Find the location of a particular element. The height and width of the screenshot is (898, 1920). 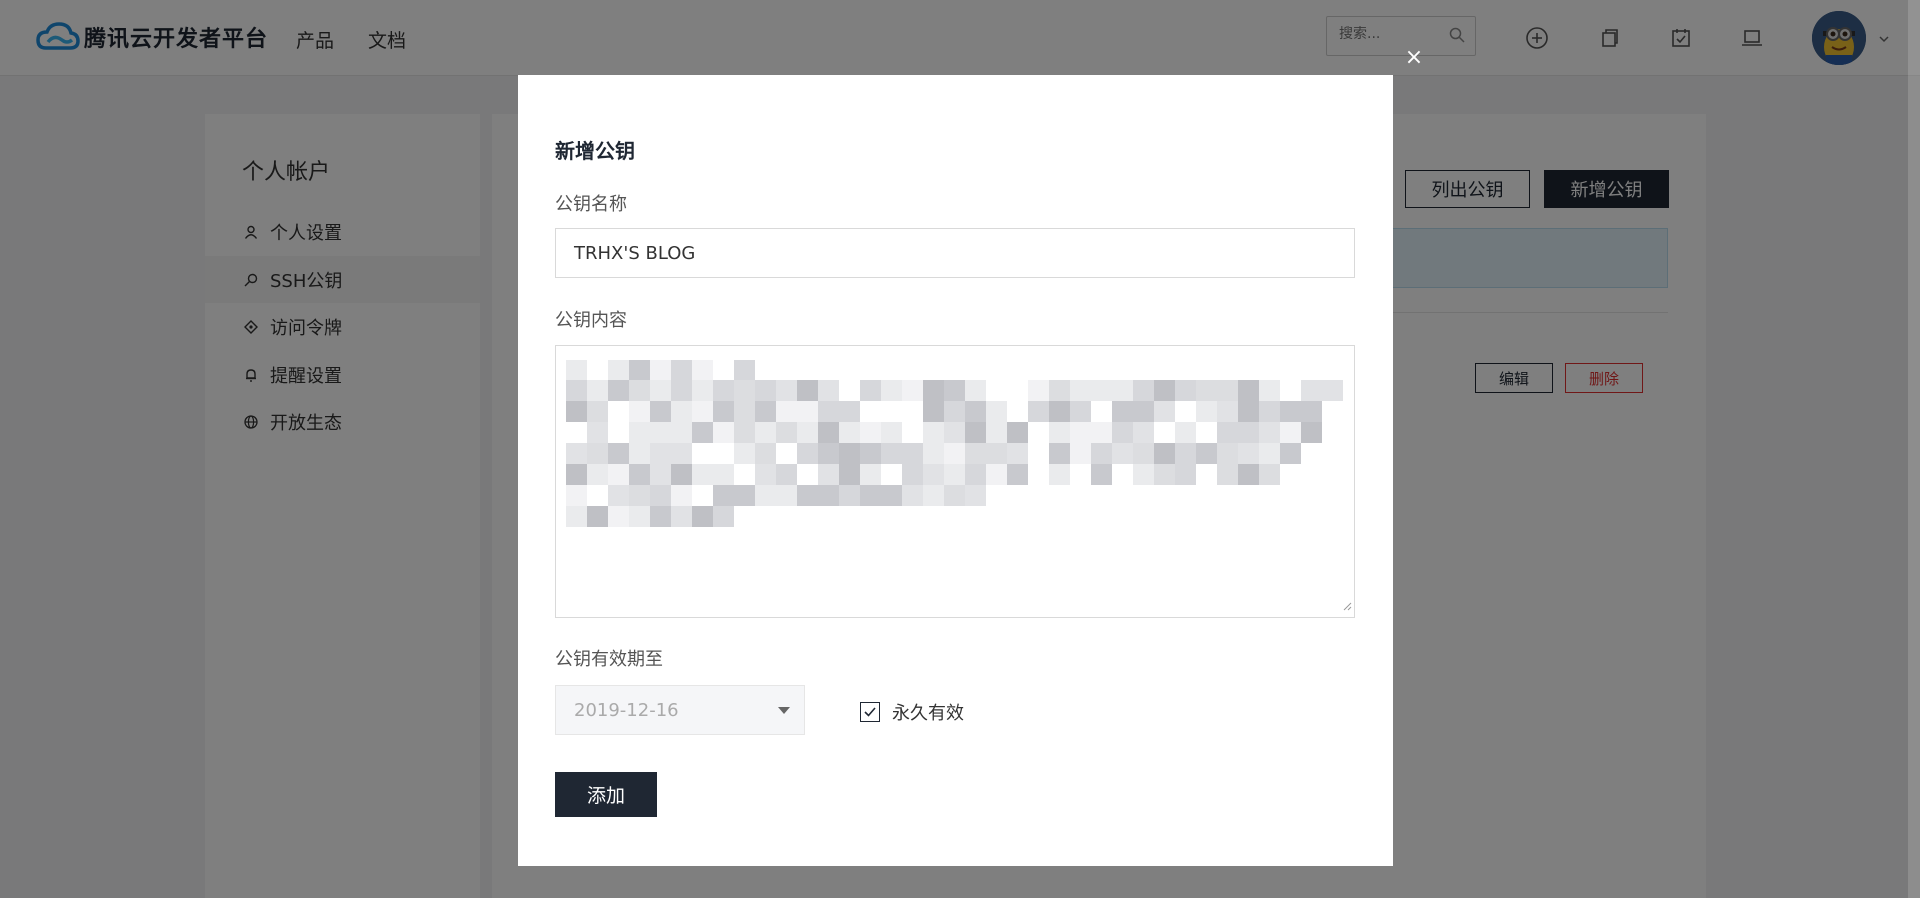

permanent-checkbox-row: 永久有效 is located at coordinates (912, 712).